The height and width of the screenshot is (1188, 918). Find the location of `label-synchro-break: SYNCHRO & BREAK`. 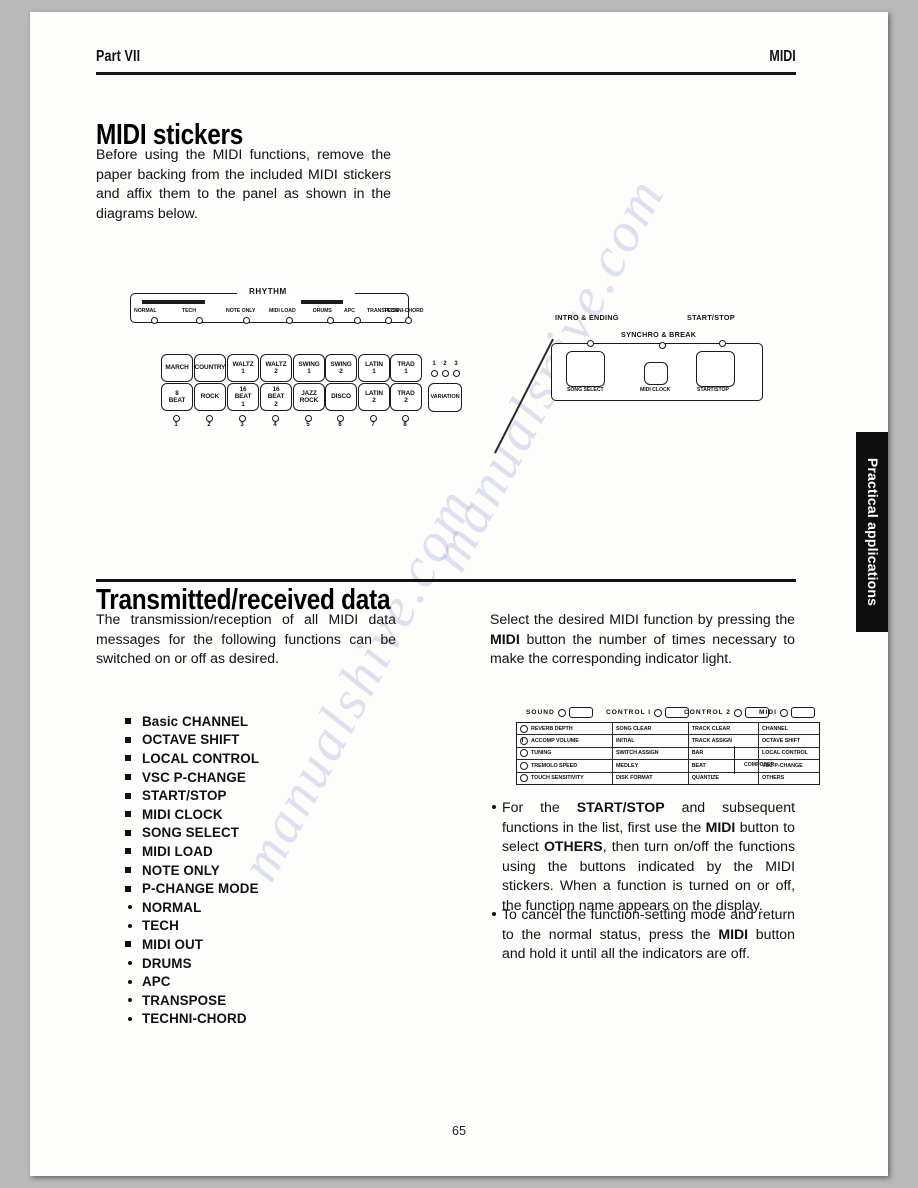

label-synchro-break: SYNCHRO & BREAK is located at coordinates (659, 334).